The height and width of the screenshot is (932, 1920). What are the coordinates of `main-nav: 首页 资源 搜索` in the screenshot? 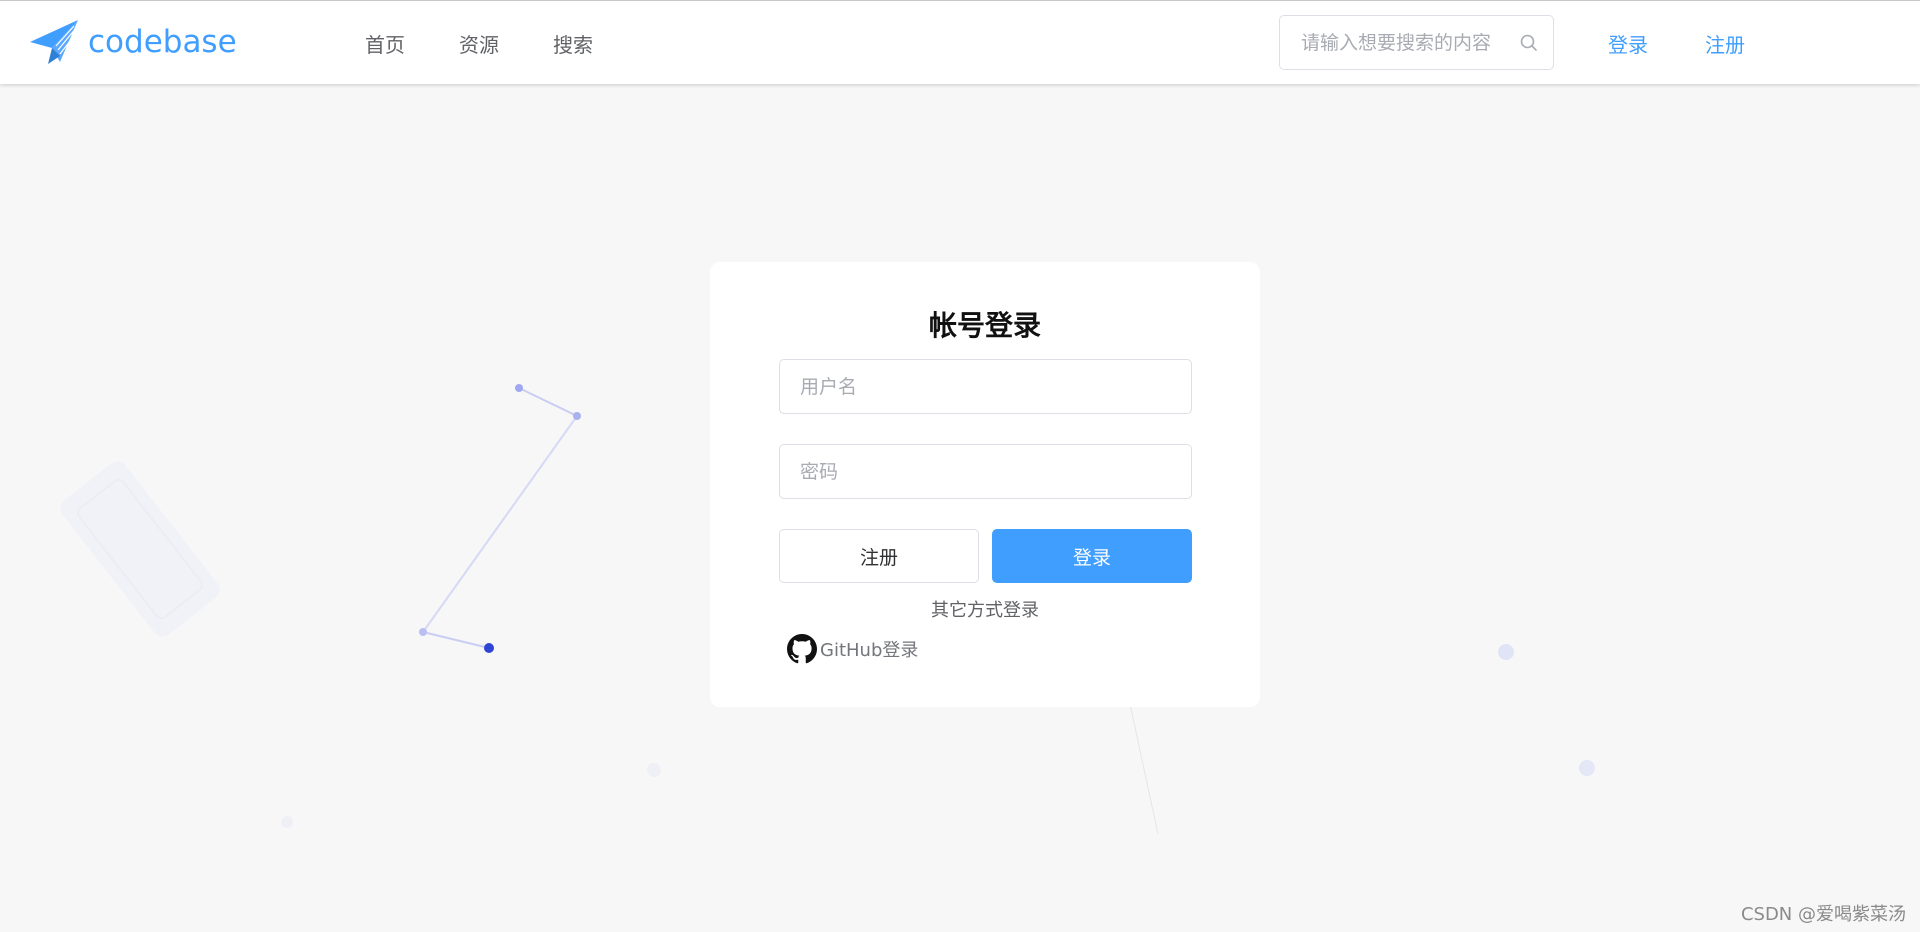 It's located at (506, 43).